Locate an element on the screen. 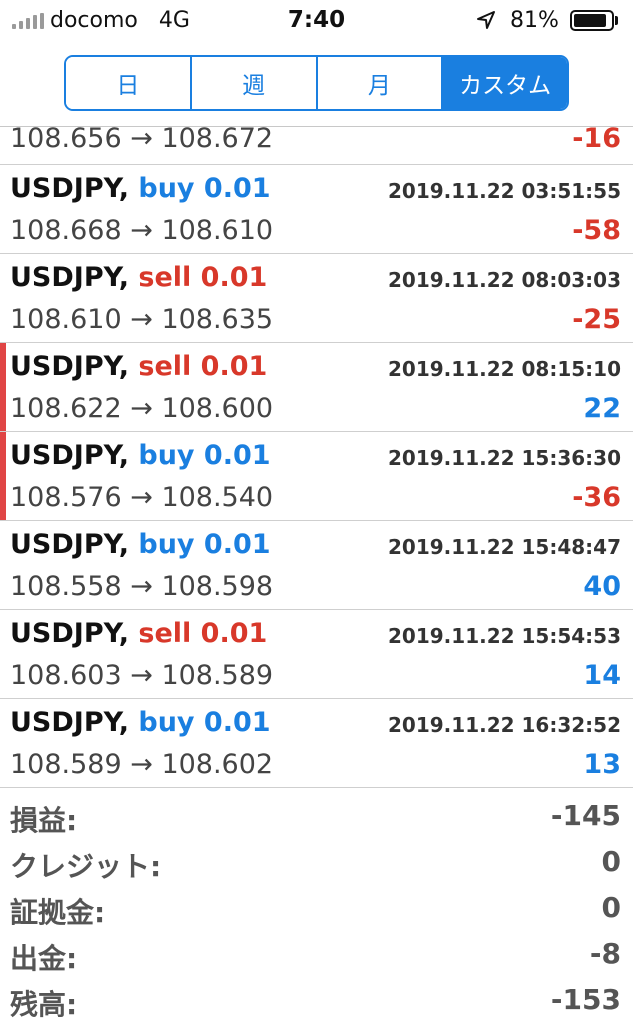 Image resolution: width=633 pixels, height=1025 pixels. trade-prices: 108.589 → 108.602 is located at coordinates (142, 764).